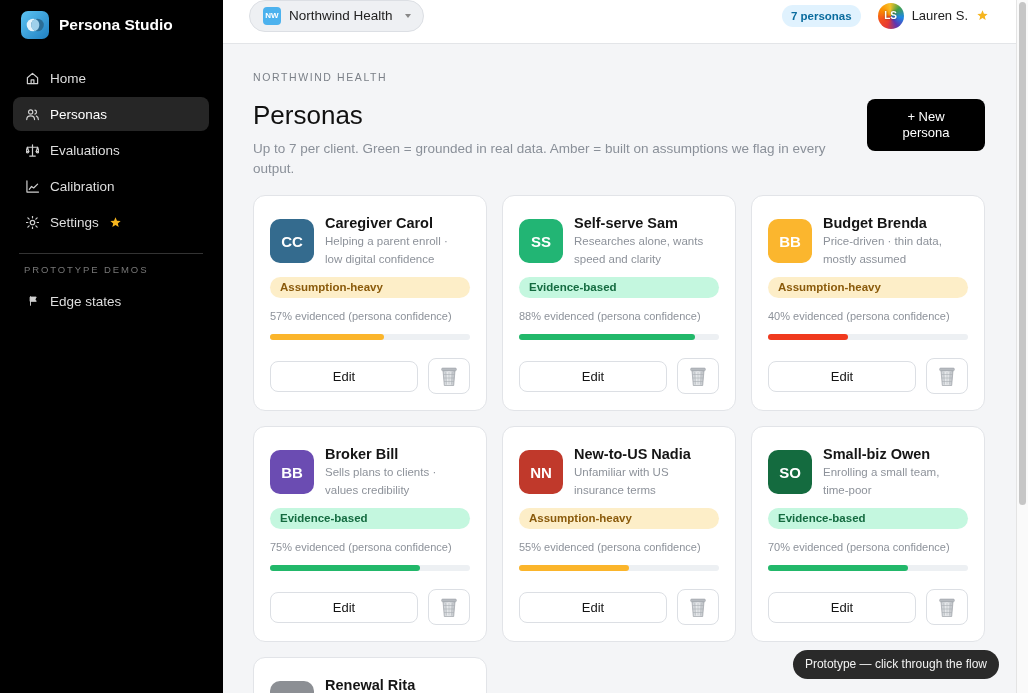 The width and height of the screenshot is (1028, 693). What do you see at coordinates (859, 316) in the screenshot?
I see `confidence-label: 40% evidenced (persona confidence)` at bounding box center [859, 316].